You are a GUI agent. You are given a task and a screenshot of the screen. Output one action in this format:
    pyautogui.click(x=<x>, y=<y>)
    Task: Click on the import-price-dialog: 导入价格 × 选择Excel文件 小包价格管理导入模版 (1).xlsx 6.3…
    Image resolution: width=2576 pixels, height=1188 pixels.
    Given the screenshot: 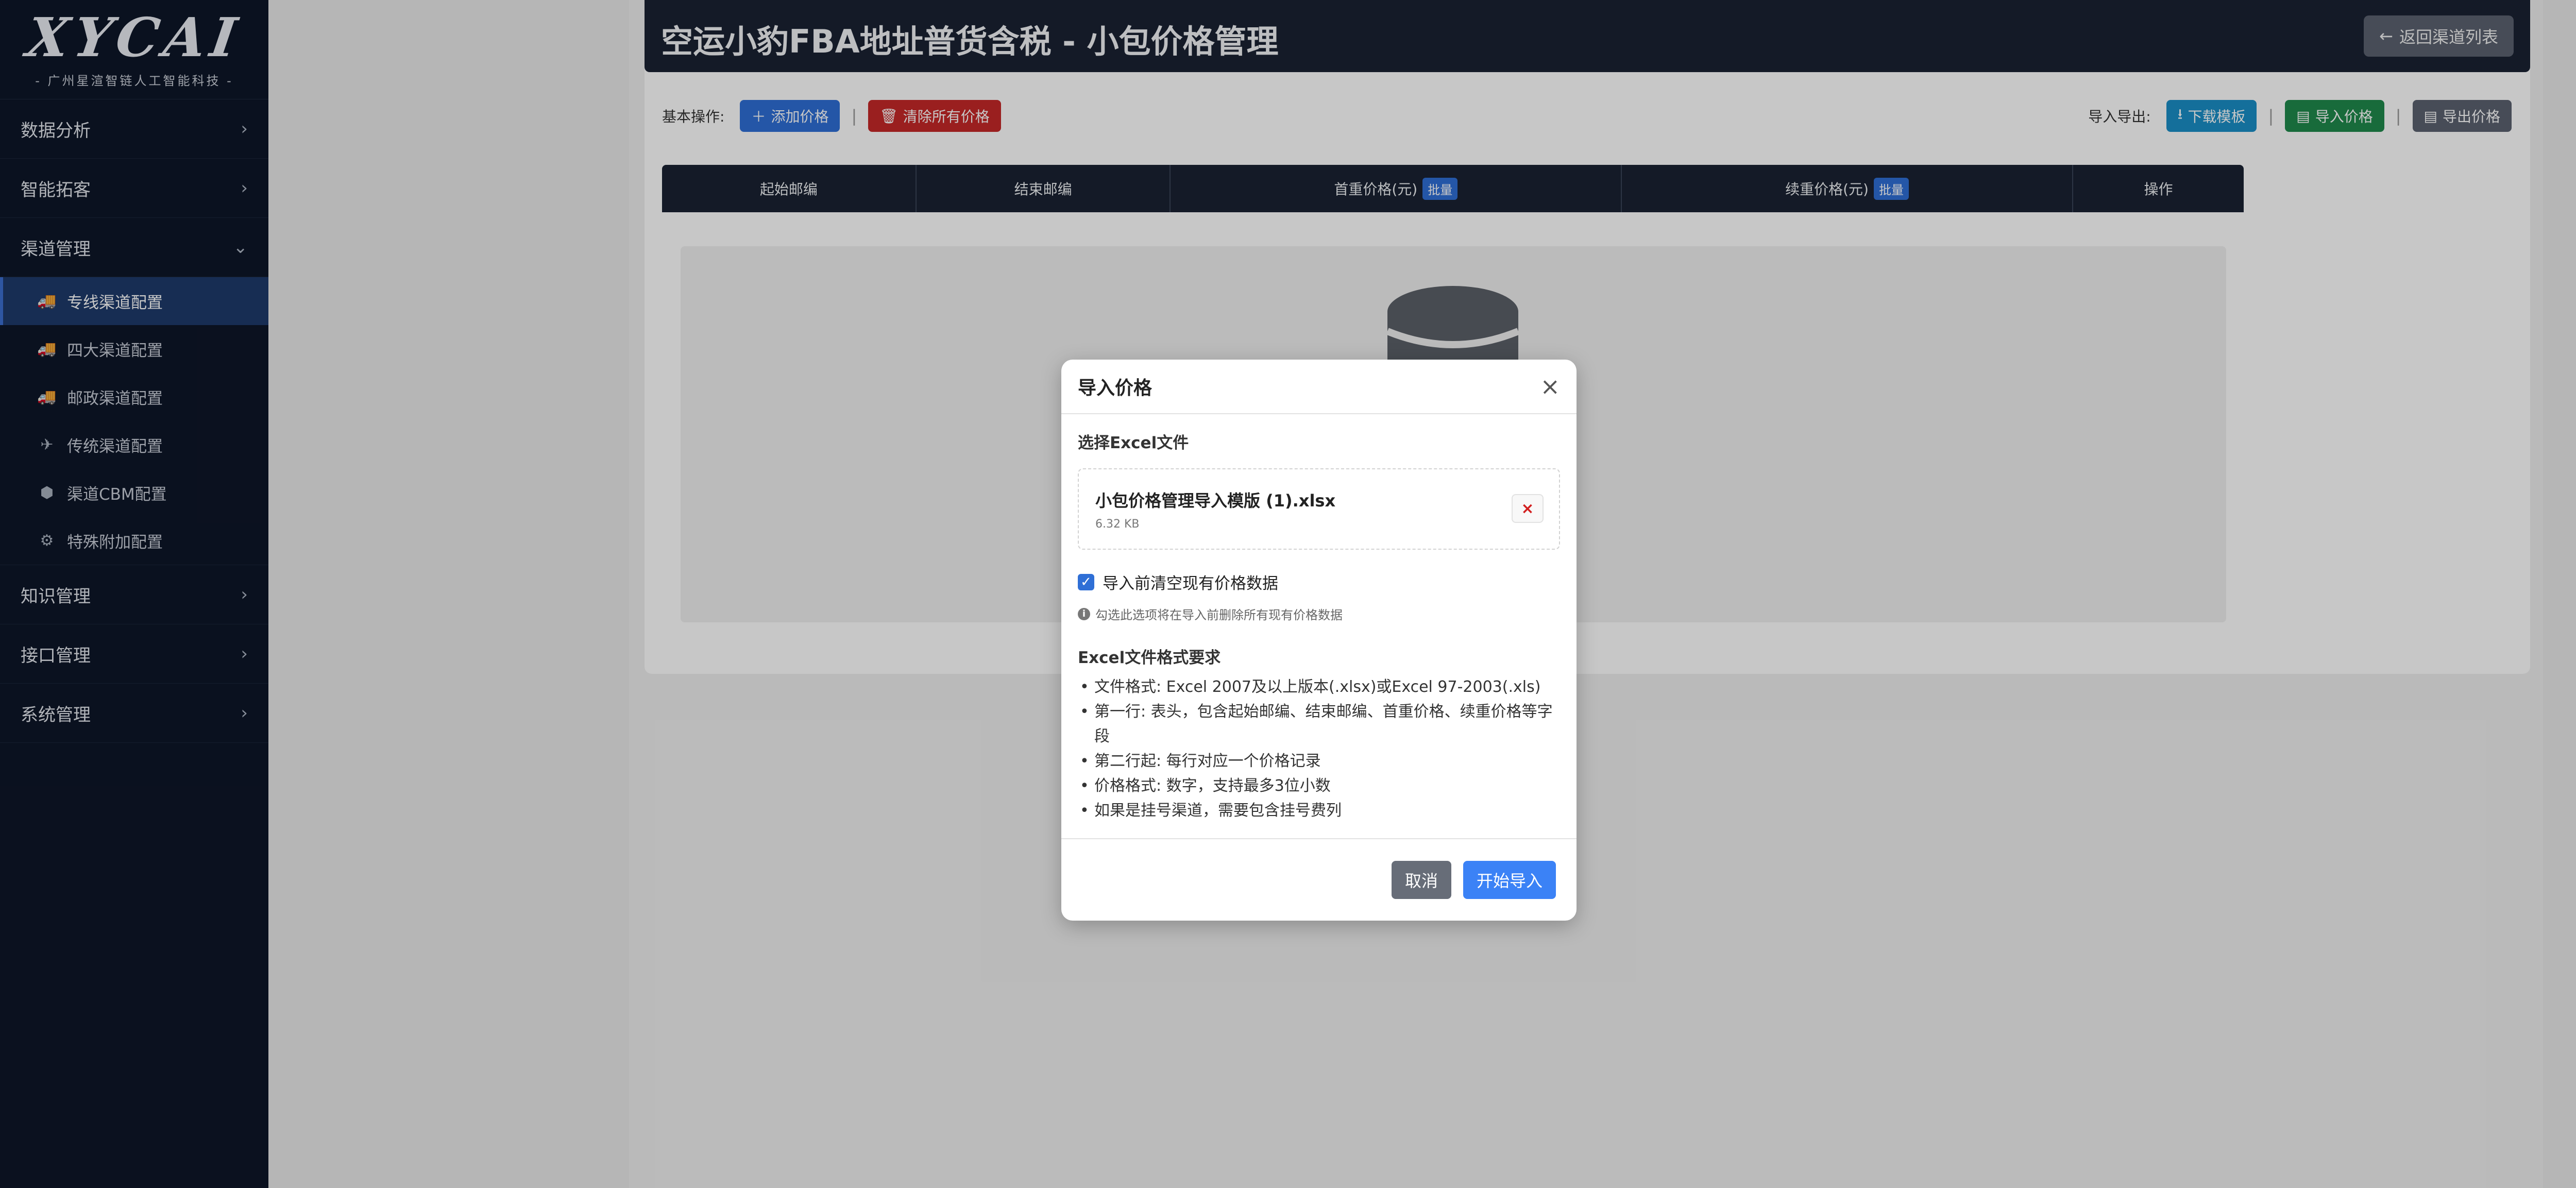 What is the action you would take?
    pyautogui.click(x=1319, y=640)
    